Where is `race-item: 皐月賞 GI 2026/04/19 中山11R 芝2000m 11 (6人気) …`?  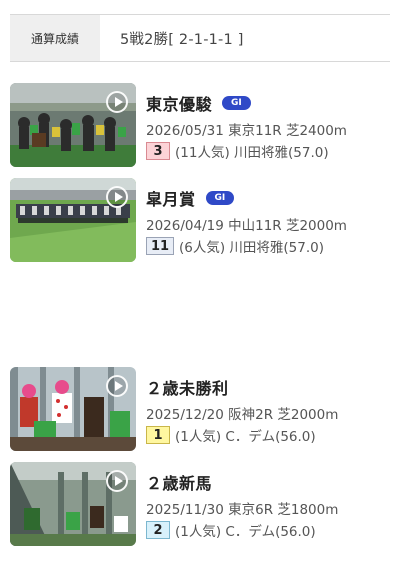 race-item: 皐月賞 GI 2026/04/19 中山11R 芝2000m 11 (6人気) … is located at coordinates (200, 221).